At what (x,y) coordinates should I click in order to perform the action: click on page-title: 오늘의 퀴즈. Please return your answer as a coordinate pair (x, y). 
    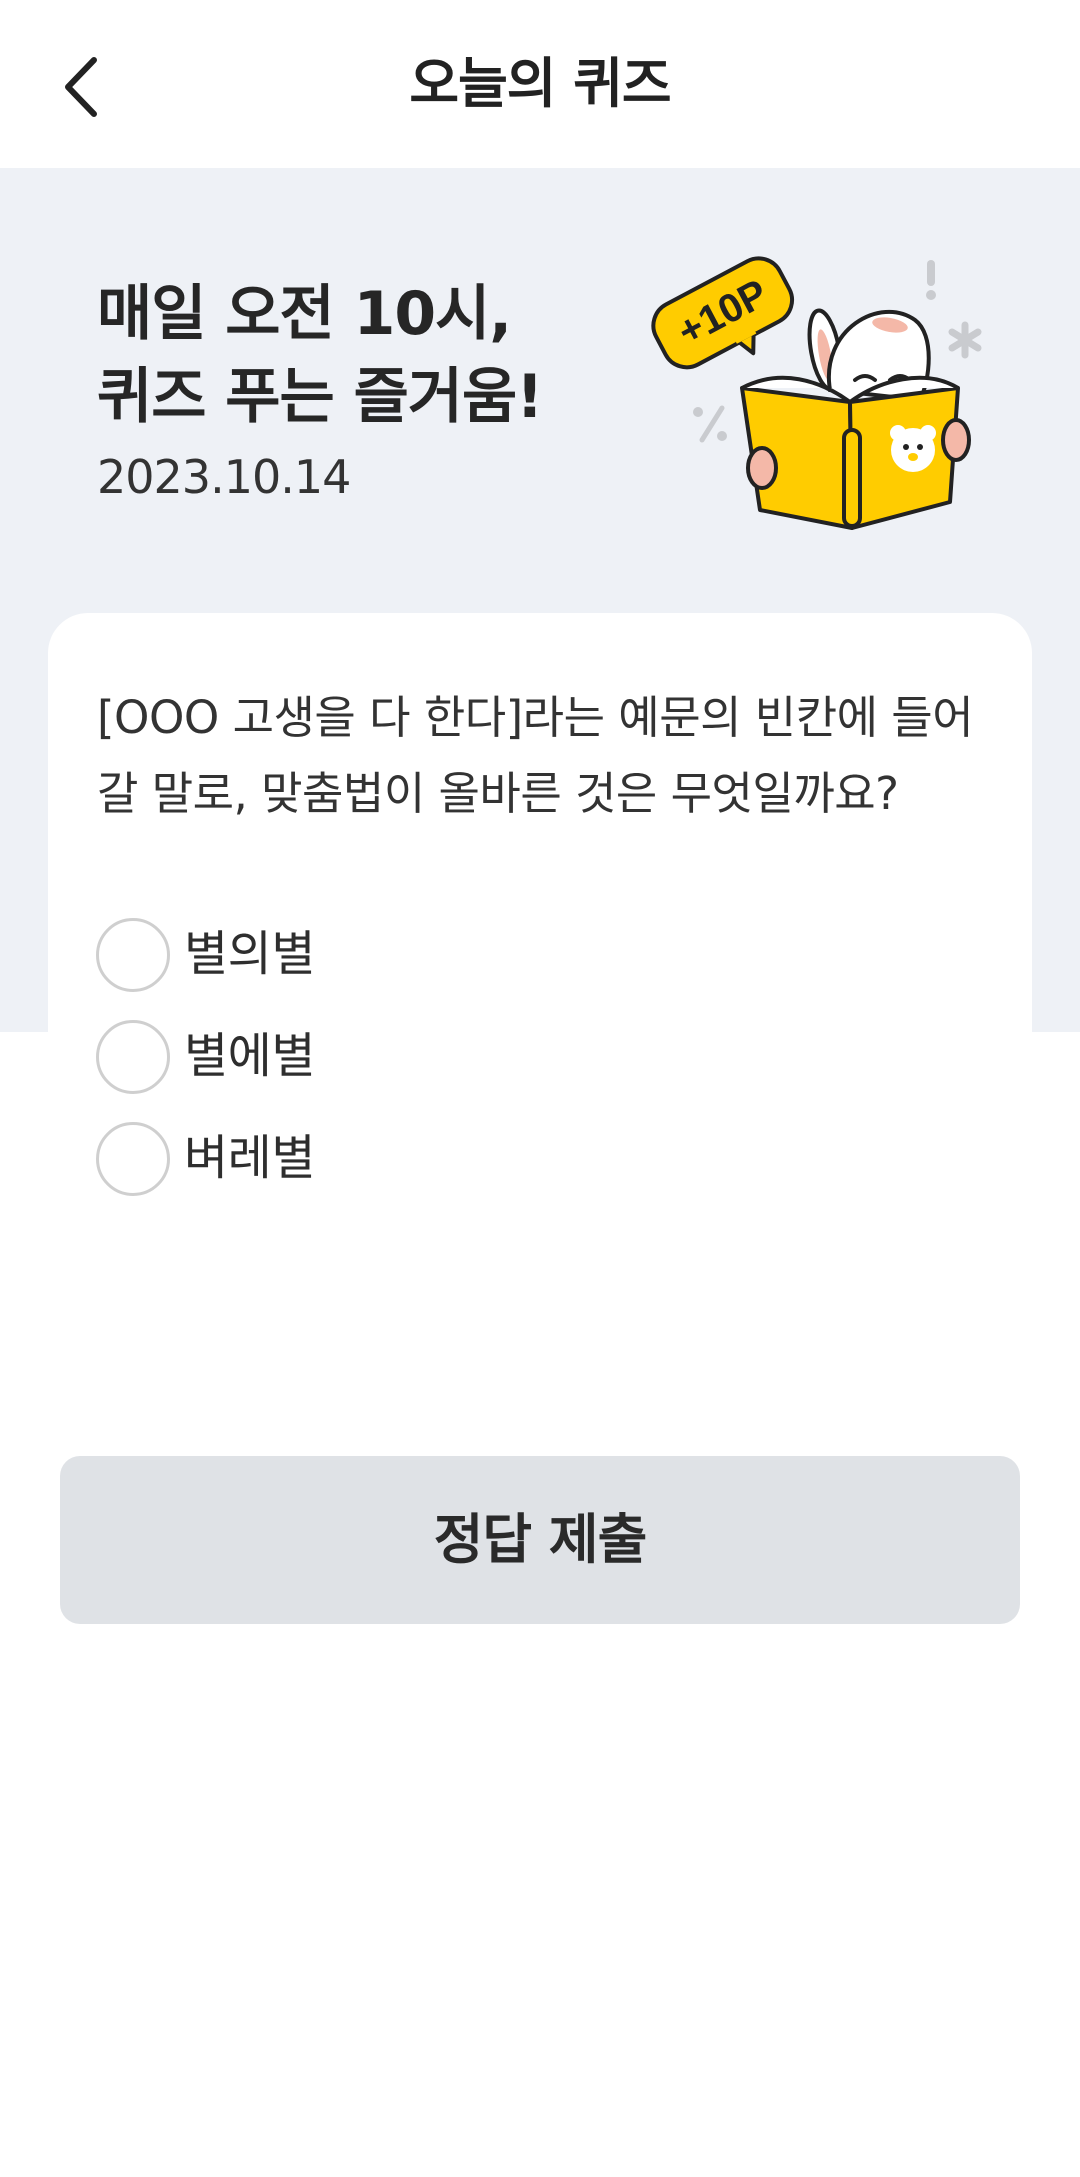
    Looking at the image, I should click on (540, 83).